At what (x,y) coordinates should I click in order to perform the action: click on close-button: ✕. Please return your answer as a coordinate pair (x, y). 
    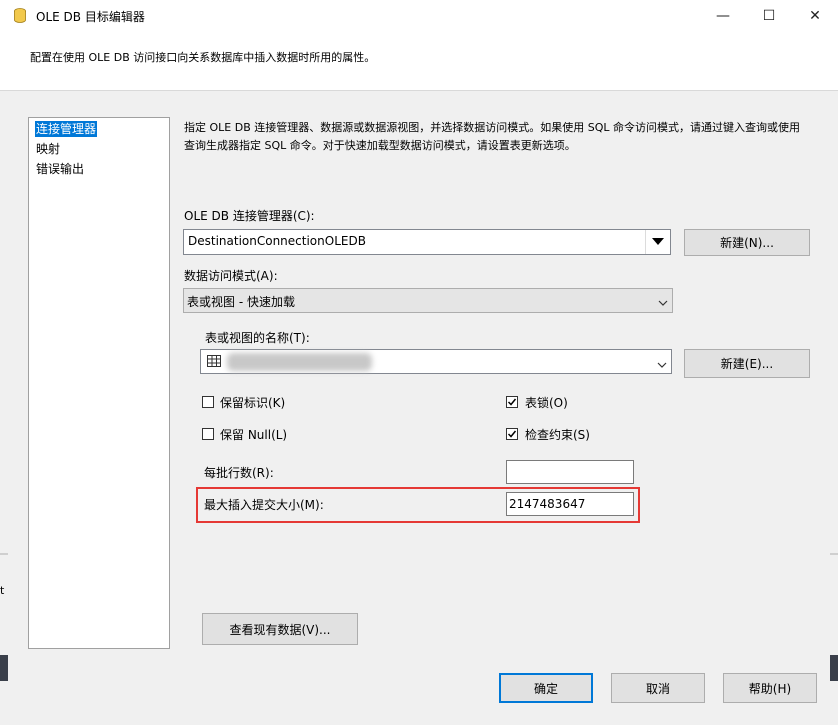
    Looking at the image, I should click on (815, 16).